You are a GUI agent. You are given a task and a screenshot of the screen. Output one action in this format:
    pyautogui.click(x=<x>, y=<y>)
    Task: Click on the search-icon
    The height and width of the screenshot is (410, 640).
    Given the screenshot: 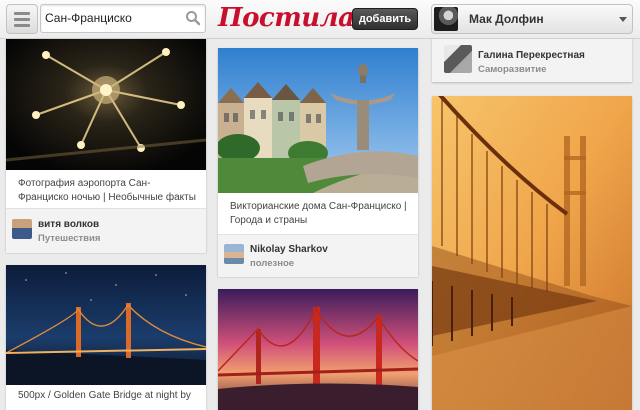 What is the action you would take?
    pyautogui.click(x=193, y=18)
    